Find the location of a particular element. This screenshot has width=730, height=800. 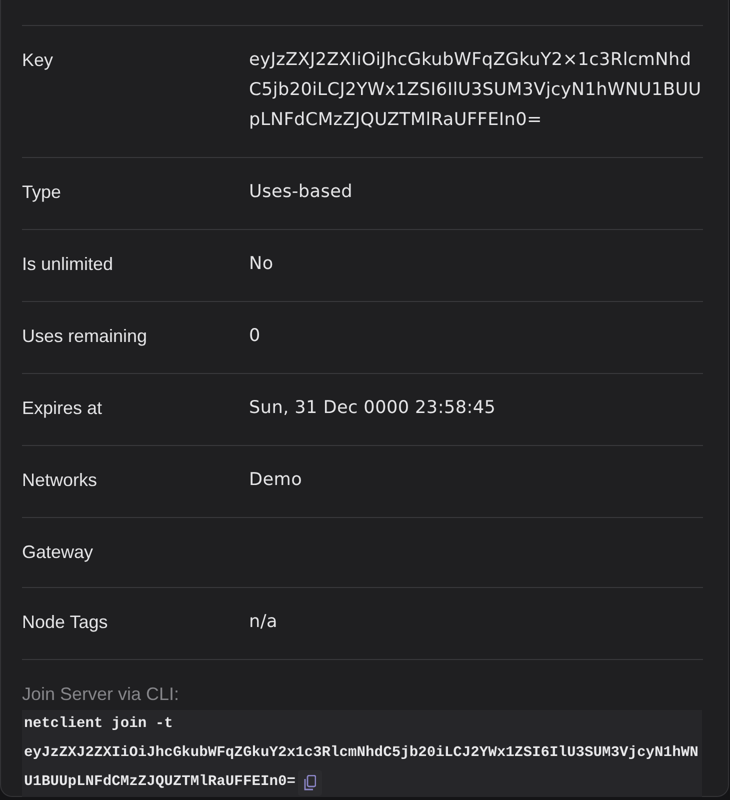

field-label: Uses remaining is located at coordinates (85, 336).